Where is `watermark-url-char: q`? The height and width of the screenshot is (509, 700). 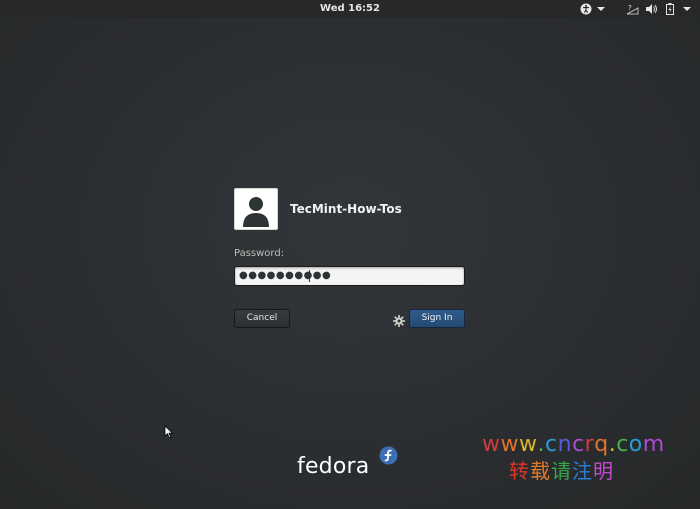 watermark-url-char: q is located at coordinates (601, 444).